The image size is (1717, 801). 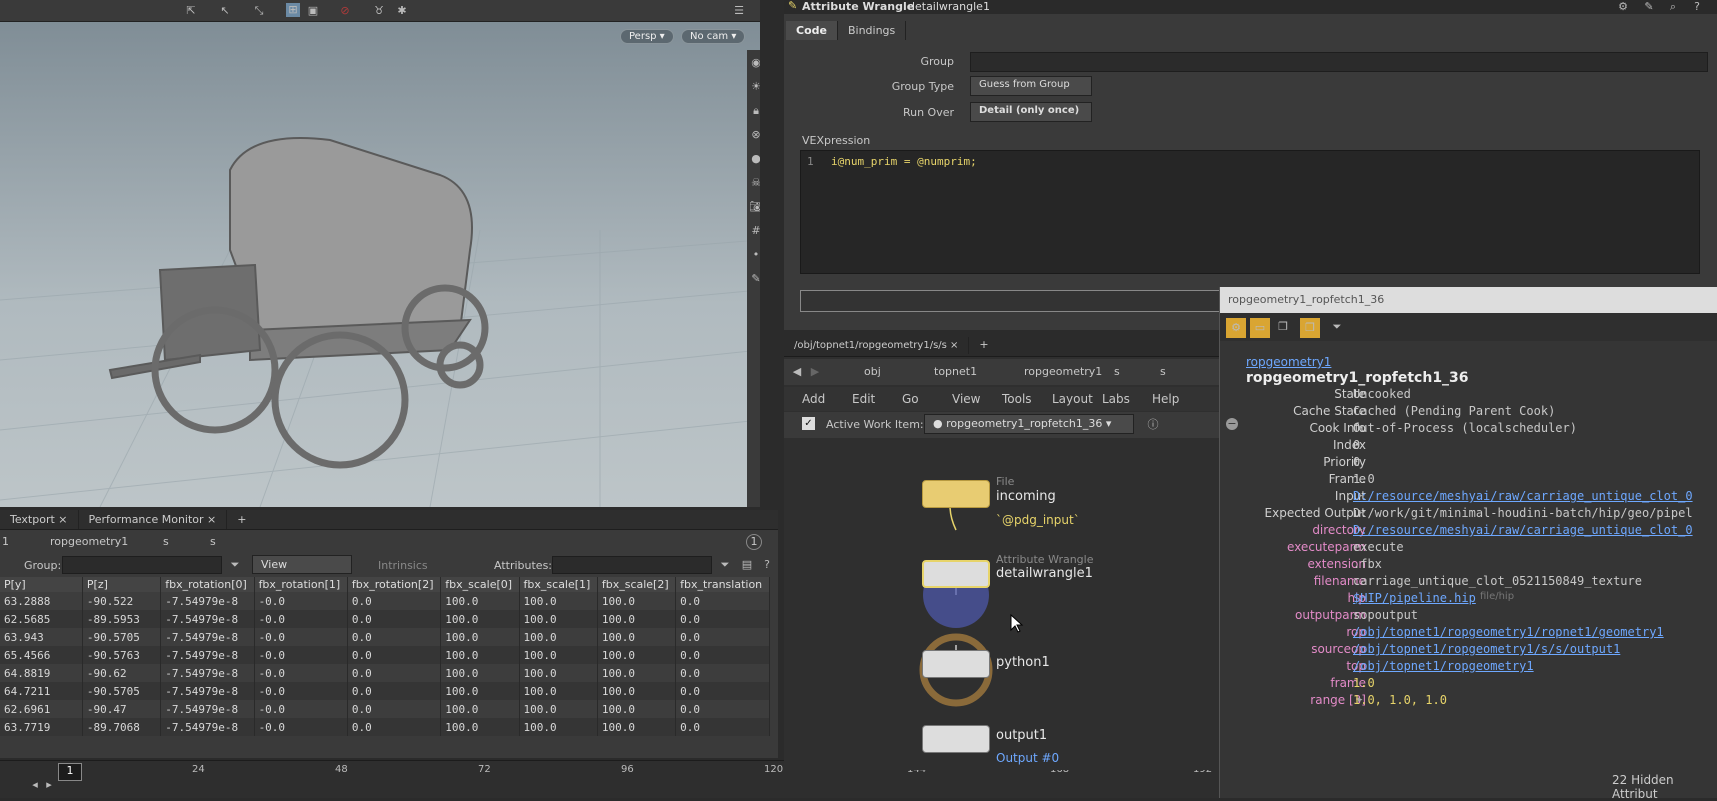 What do you see at coordinates (259, 11) in the screenshot?
I see `rotate-icon: ⤡` at bounding box center [259, 11].